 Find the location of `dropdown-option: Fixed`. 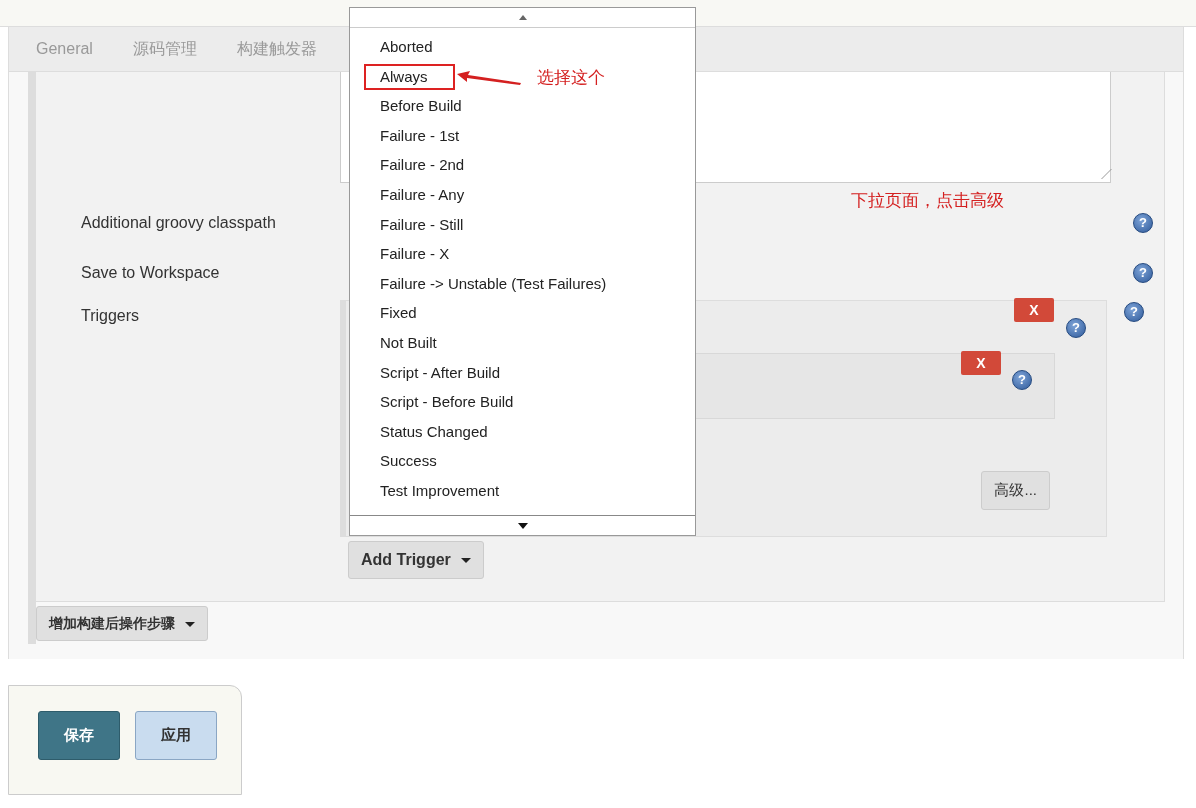

dropdown-option: Fixed is located at coordinates (398, 313).